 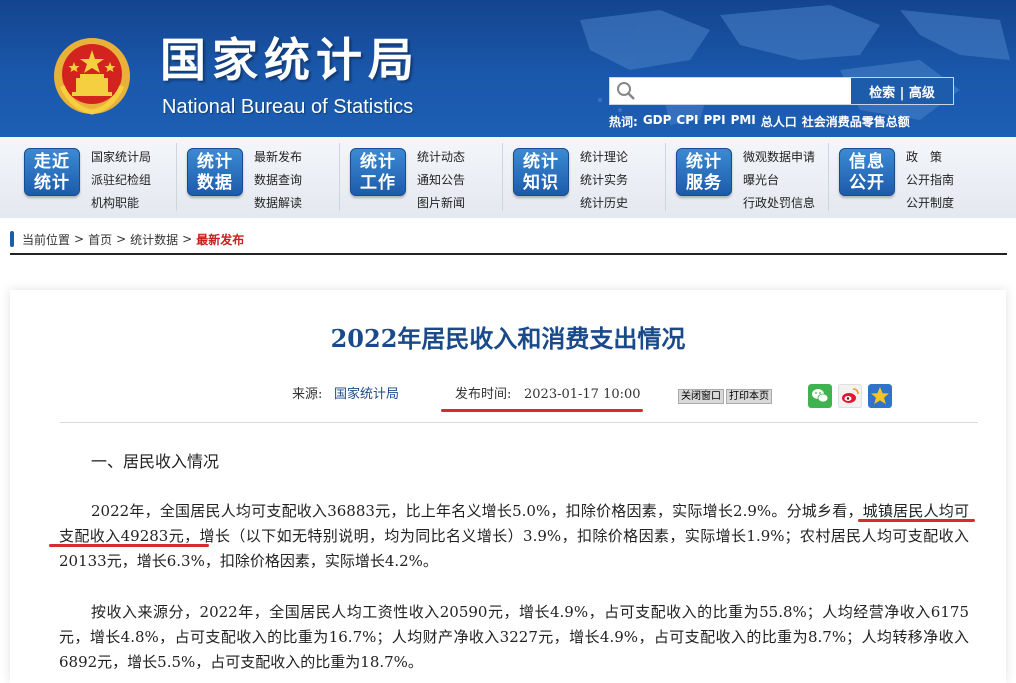 What do you see at coordinates (46, 239) in the screenshot?
I see `breadcrumb-label: 当前位置` at bounding box center [46, 239].